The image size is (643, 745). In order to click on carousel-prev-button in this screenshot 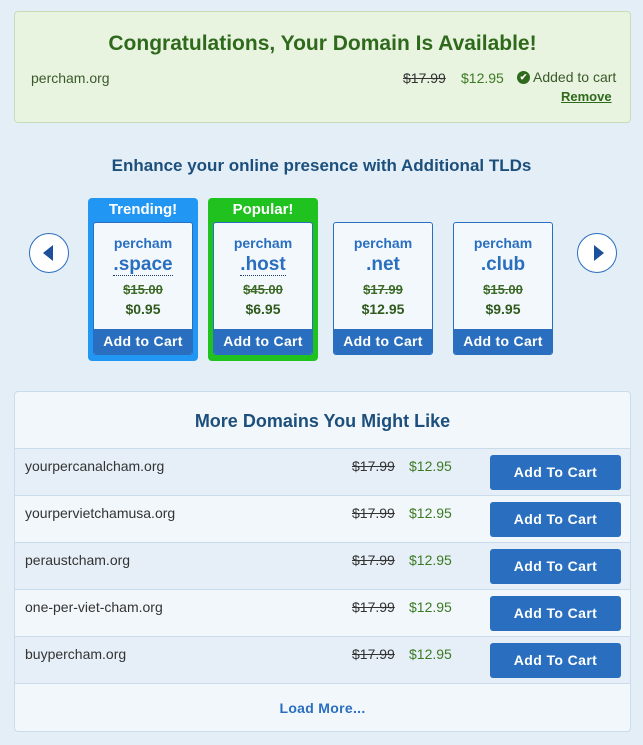, I will do `click(49, 253)`.